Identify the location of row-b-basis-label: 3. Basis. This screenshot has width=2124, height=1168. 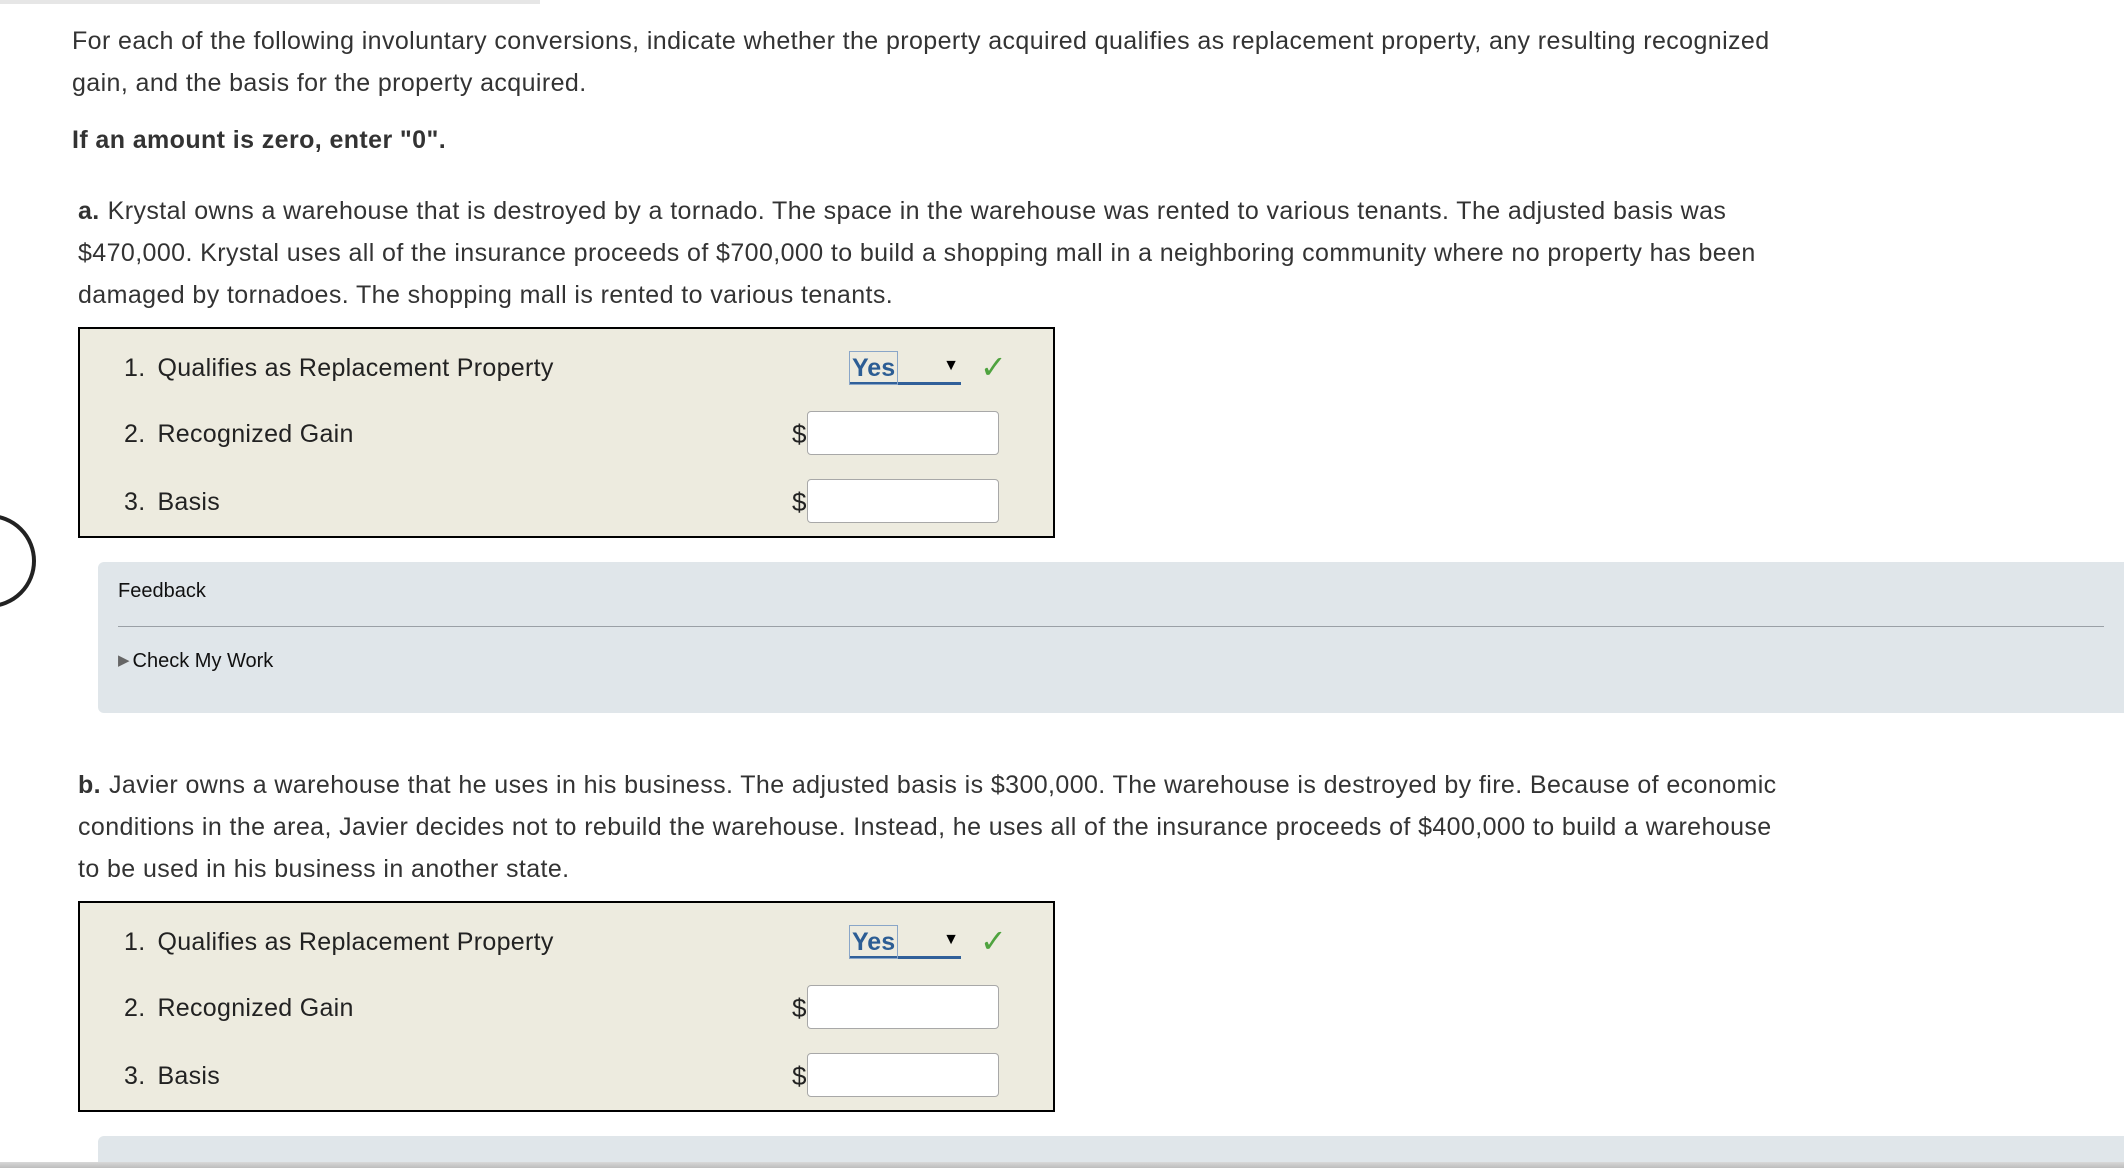
(172, 1076).